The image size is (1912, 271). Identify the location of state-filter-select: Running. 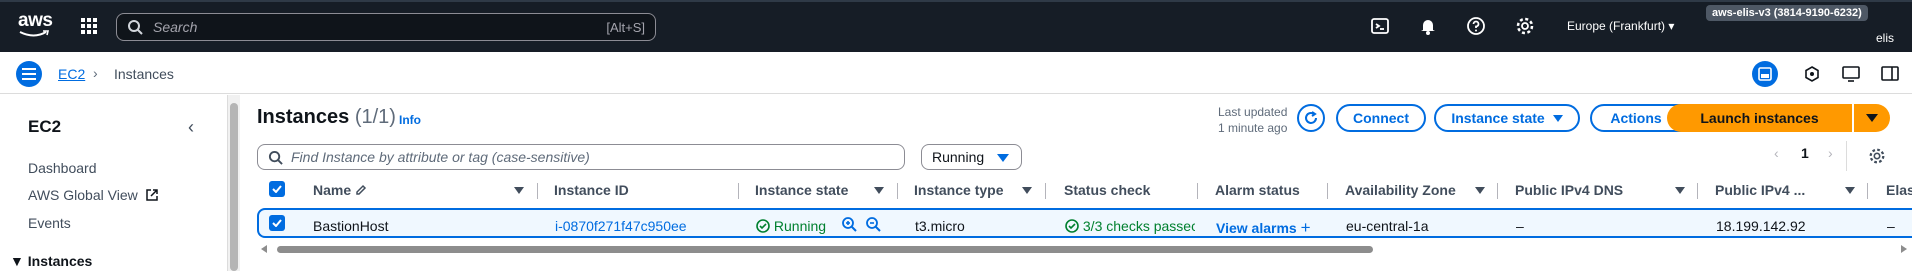
(971, 157).